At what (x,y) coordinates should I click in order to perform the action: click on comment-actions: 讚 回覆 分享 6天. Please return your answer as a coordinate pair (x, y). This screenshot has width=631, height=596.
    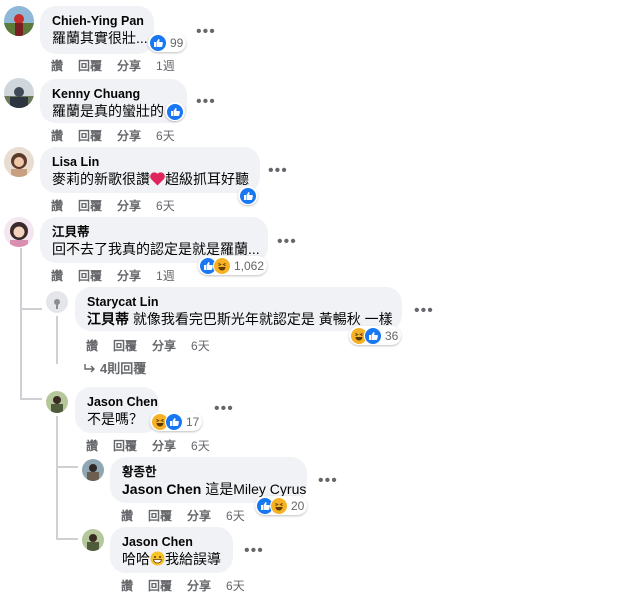
    Looking at the image, I should click on (113, 205).